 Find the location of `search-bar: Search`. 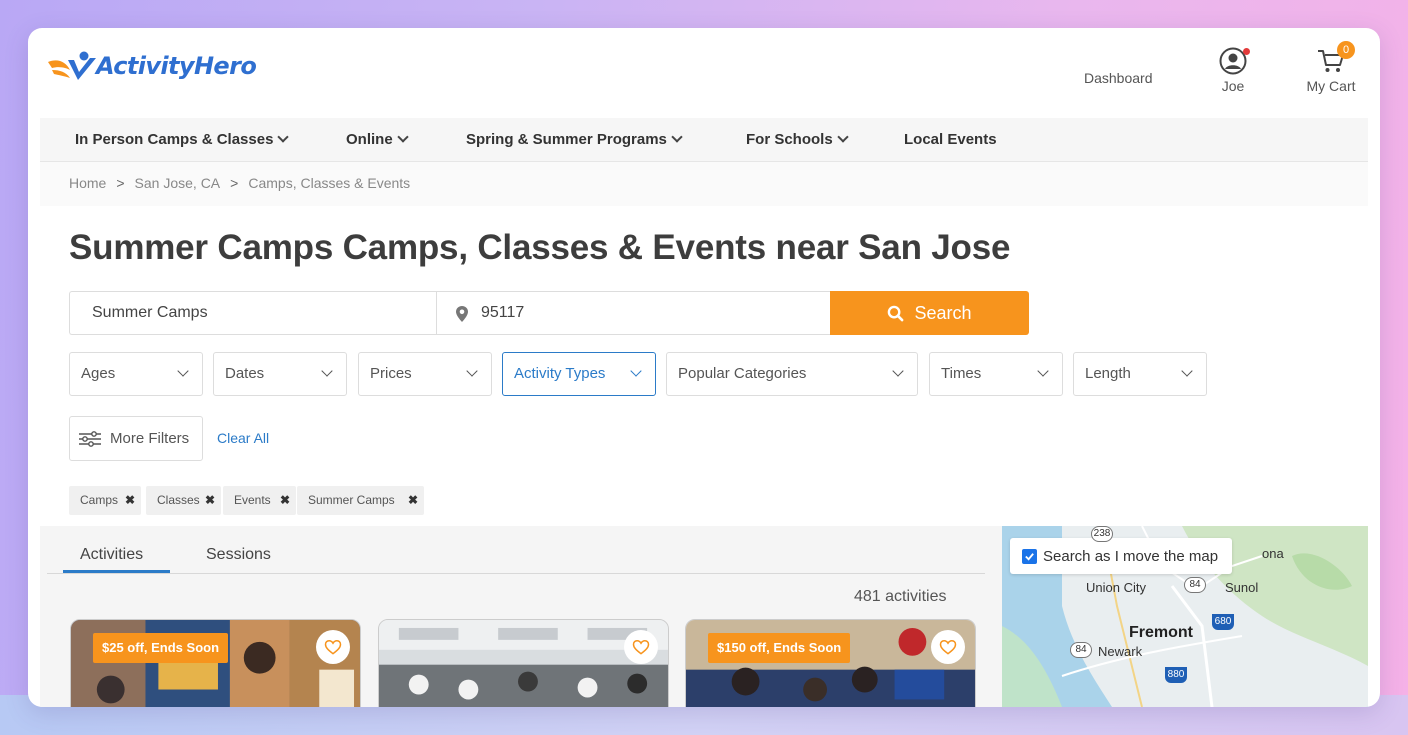

search-bar: Search is located at coordinates (549, 313).